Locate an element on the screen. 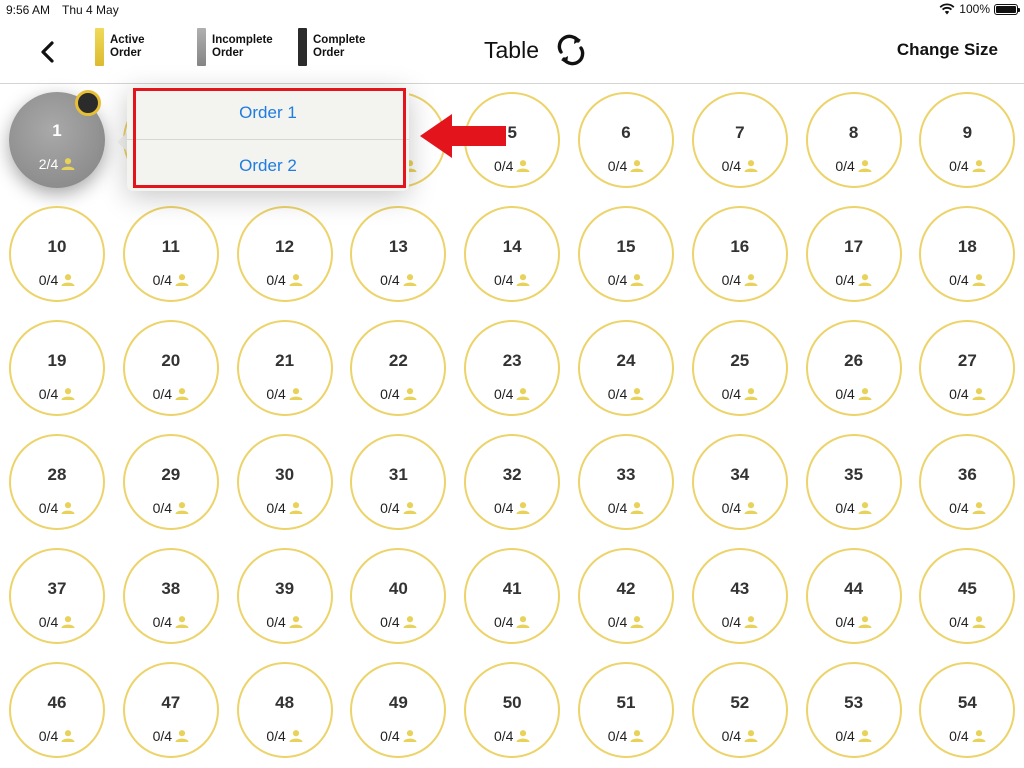  table-40: 40 0/4 is located at coordinates (398, 596).